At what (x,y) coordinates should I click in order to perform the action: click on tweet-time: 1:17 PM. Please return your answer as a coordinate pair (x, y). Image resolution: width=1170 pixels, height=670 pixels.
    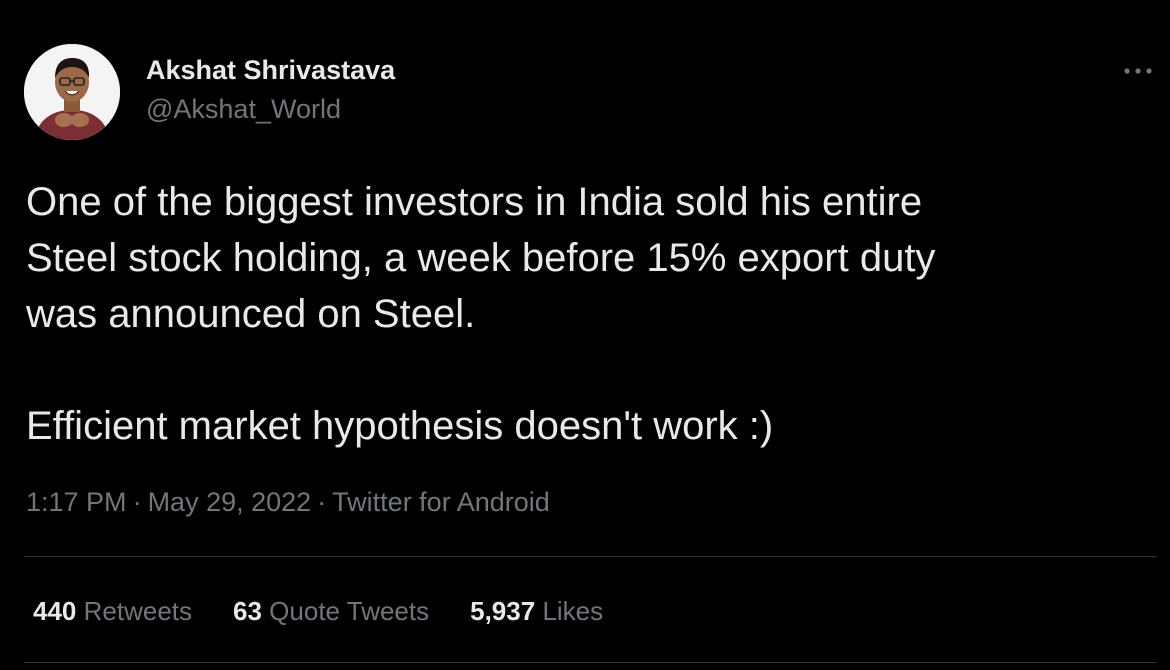
    Looking at the image, I should click on (76, 502).